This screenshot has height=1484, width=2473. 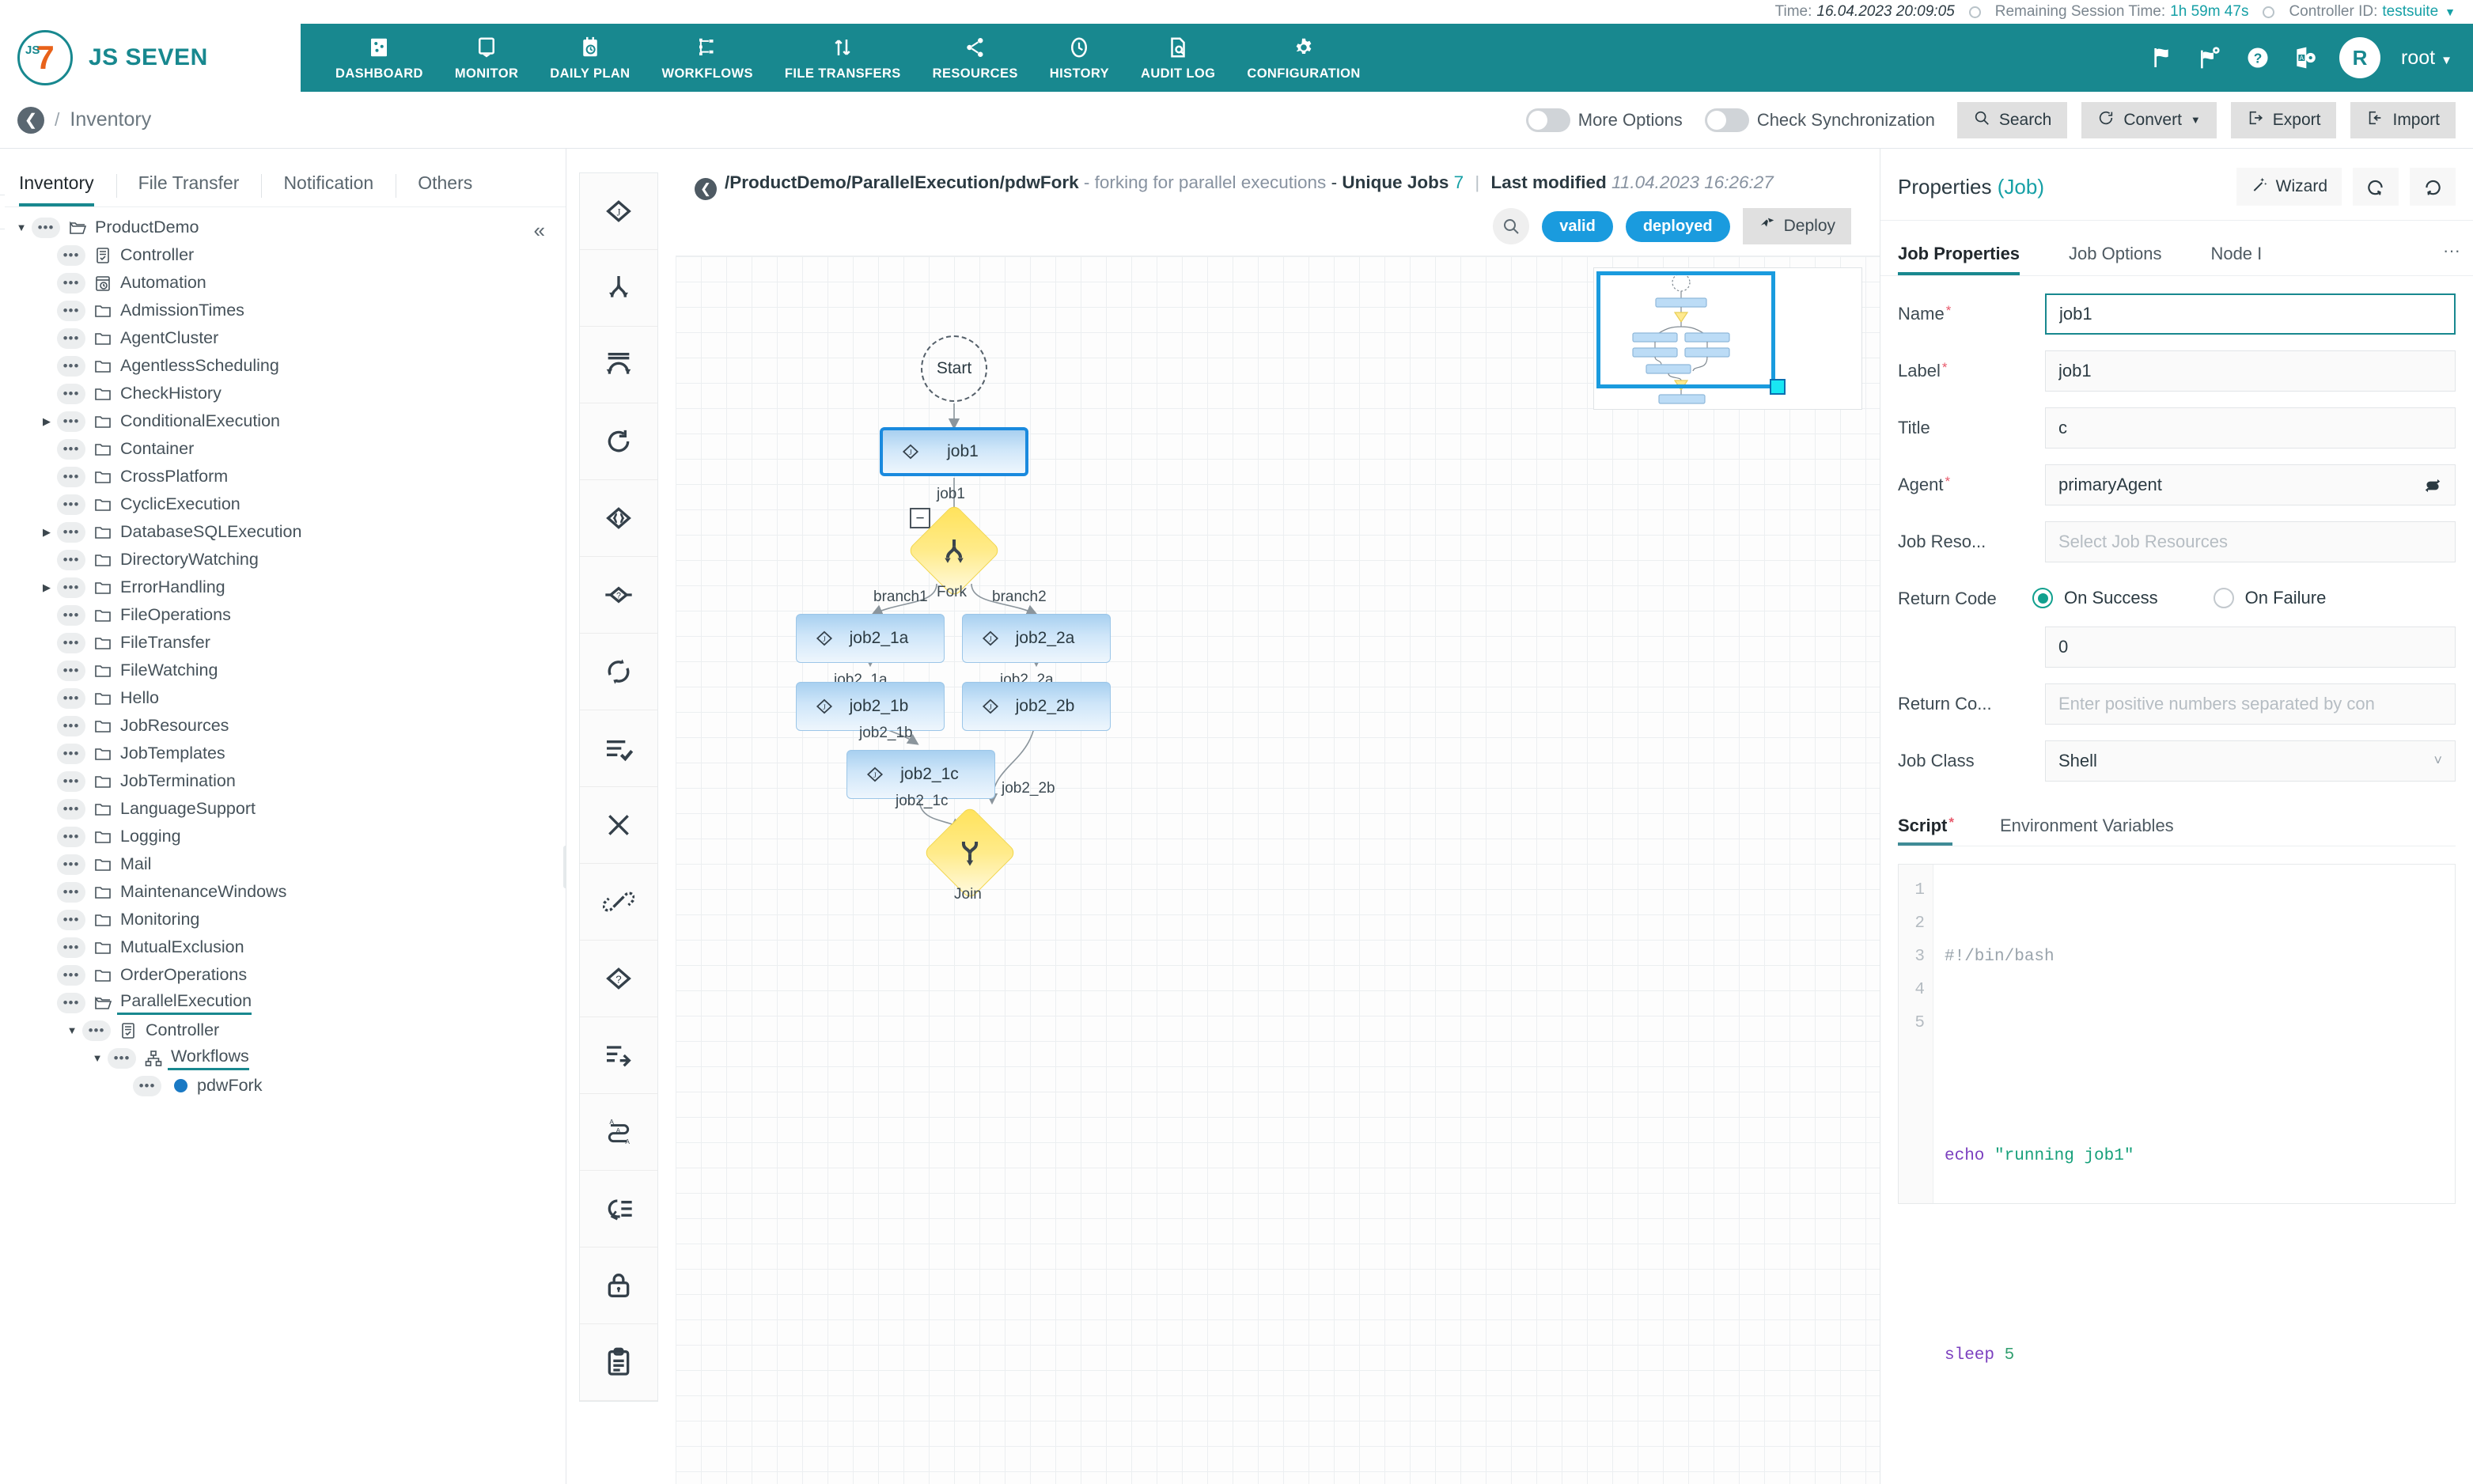 I want to click on agent-input, so click(x=2250, y=484).